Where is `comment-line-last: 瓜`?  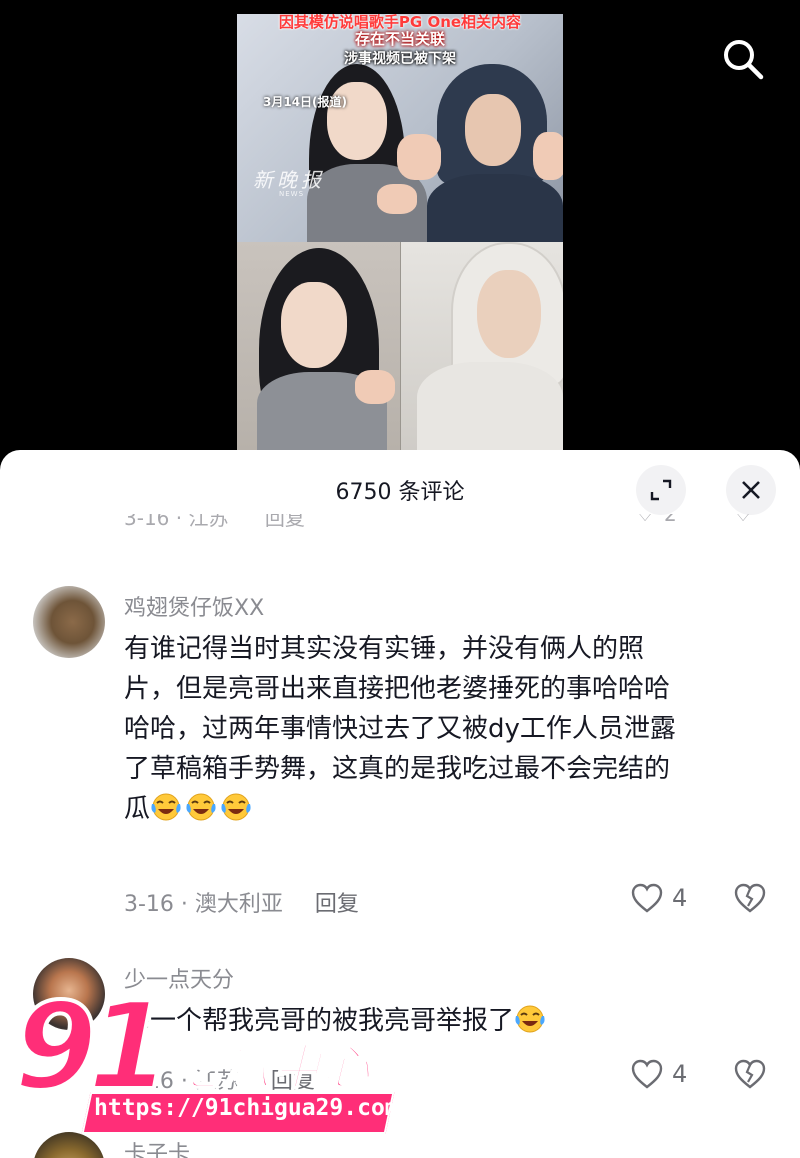 comment-line-last: 瓜 is located at coordinates (449, 809).